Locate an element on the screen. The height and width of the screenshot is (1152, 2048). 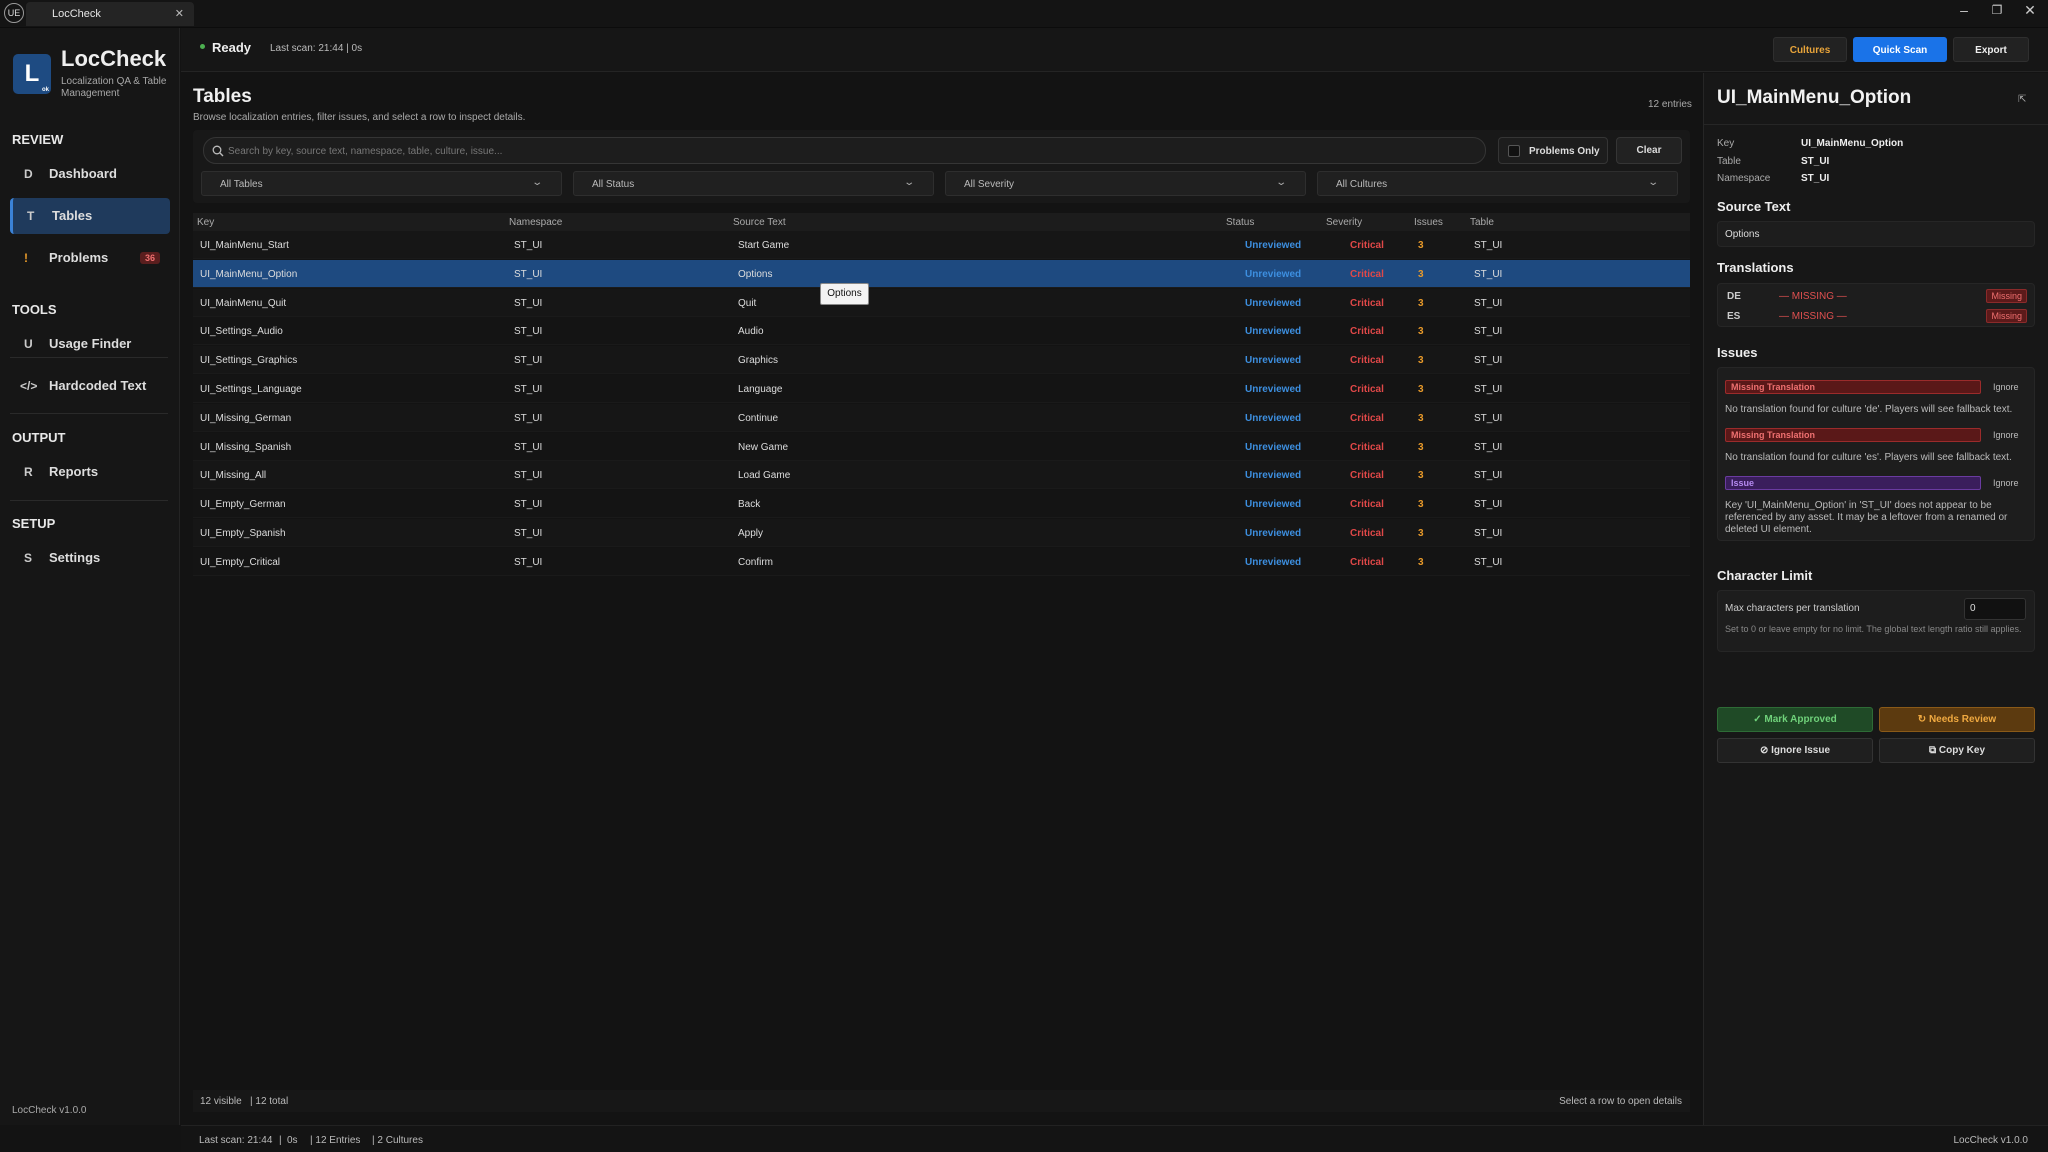
missing-badge: Missing is located at coordinates (2006, 316).